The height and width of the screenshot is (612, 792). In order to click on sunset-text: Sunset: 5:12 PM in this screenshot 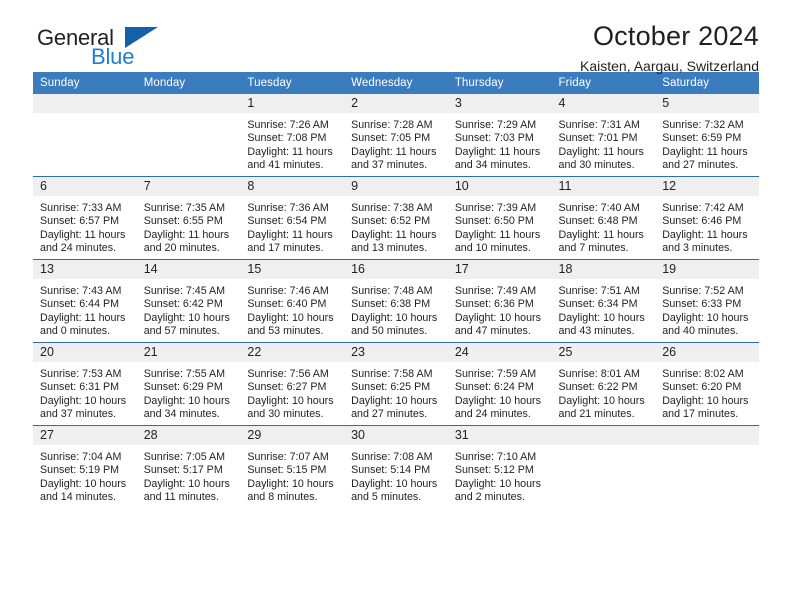, I will do `click(494, 470)`.